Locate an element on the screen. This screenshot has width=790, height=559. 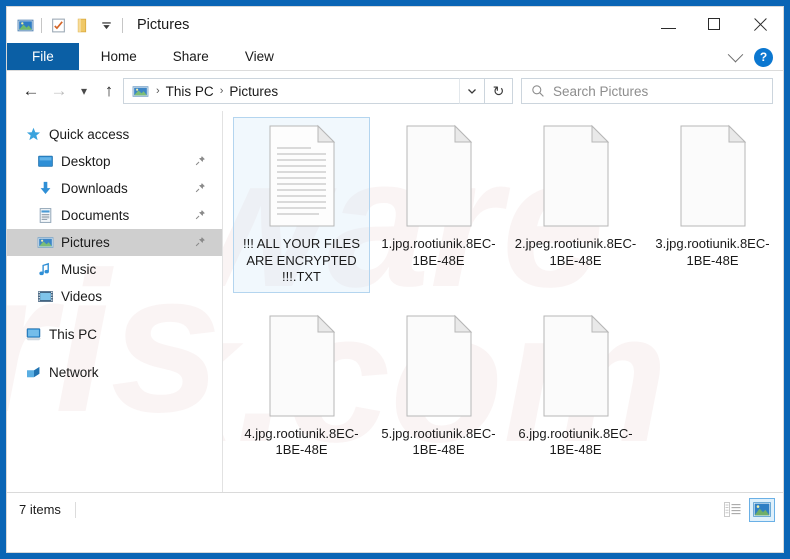
sidebar-item-label: This PC is located at coordinates (73, 334).